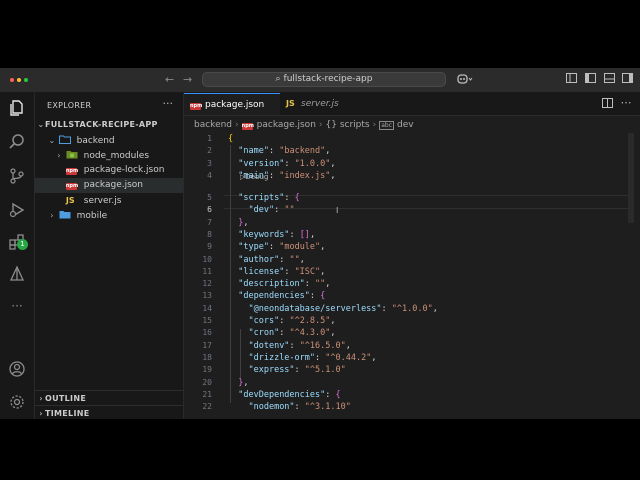 This screenshot has width=640, height=480. I want to click on line-number: 5, so click(209, 197).